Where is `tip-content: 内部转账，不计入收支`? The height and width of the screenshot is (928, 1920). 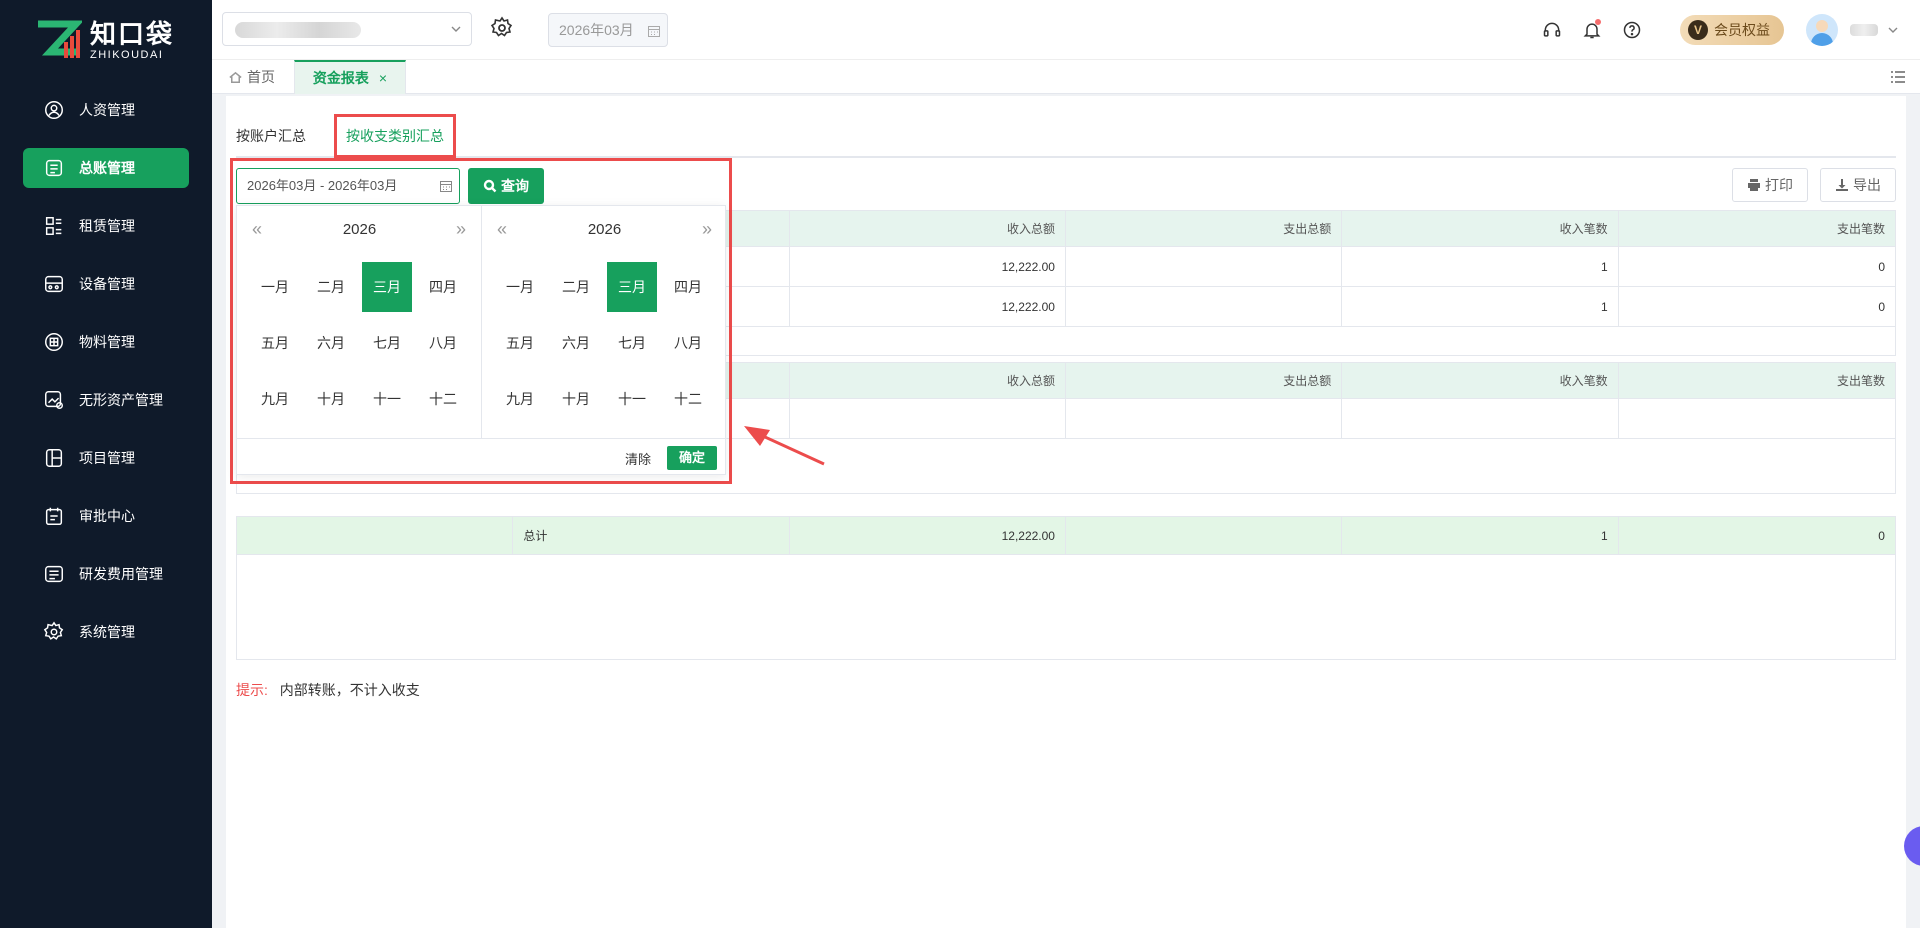 tip-content: 内部转账，不计入收支 is located at coordinates (349, 690).